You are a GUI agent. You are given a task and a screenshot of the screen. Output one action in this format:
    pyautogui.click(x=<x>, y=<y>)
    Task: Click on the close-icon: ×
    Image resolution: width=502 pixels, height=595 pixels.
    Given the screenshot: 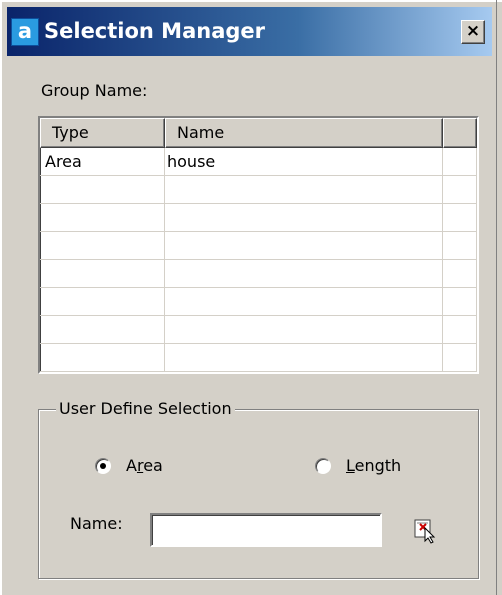 What is the action you would take?
    pyautogui.click(x=473, y=31)
    